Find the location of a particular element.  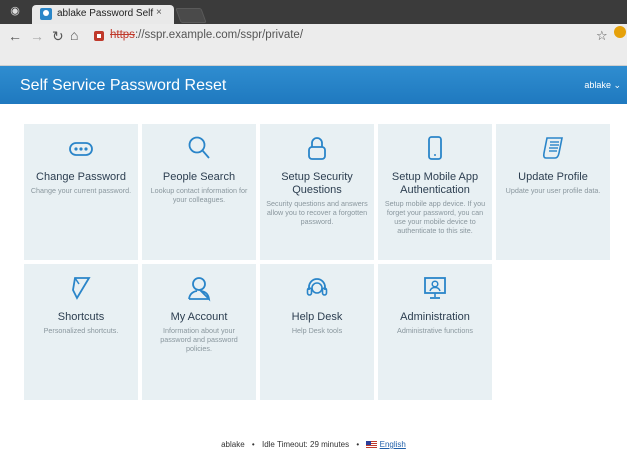

tile-label: Setup Security Questions is located at coordinates (317, 183).